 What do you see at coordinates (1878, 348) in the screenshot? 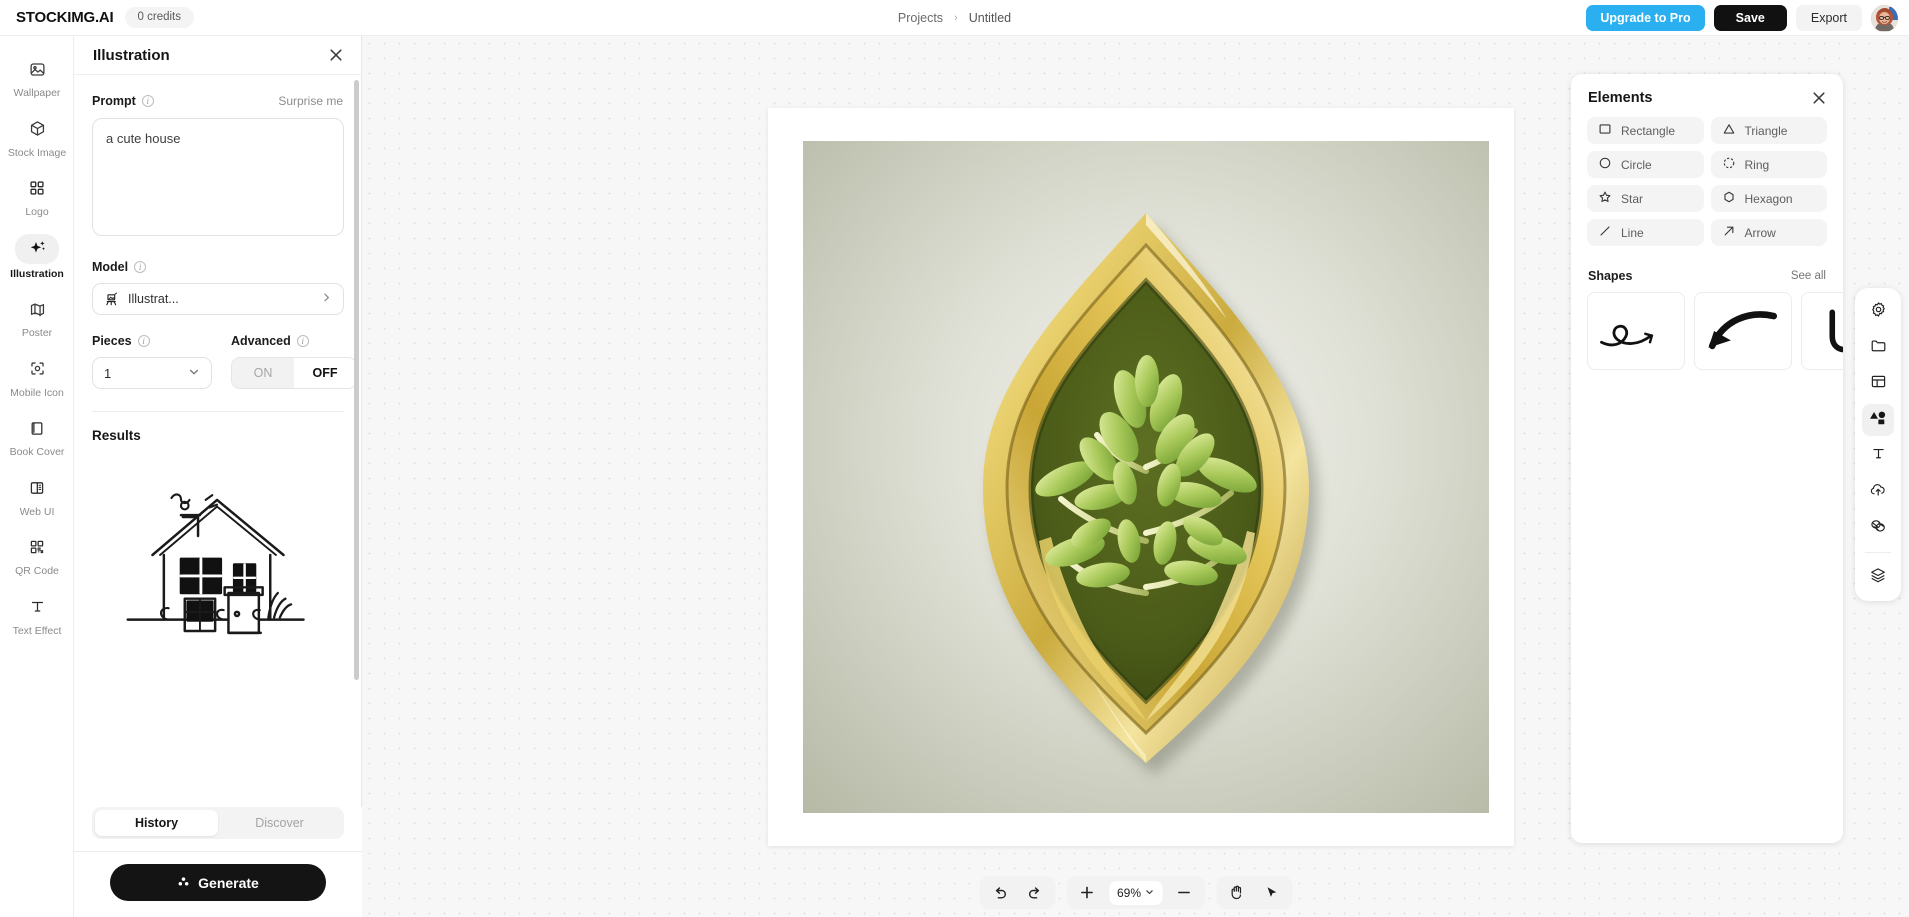
I see `projects-folder-tool` at bounding box center [1878, 348].